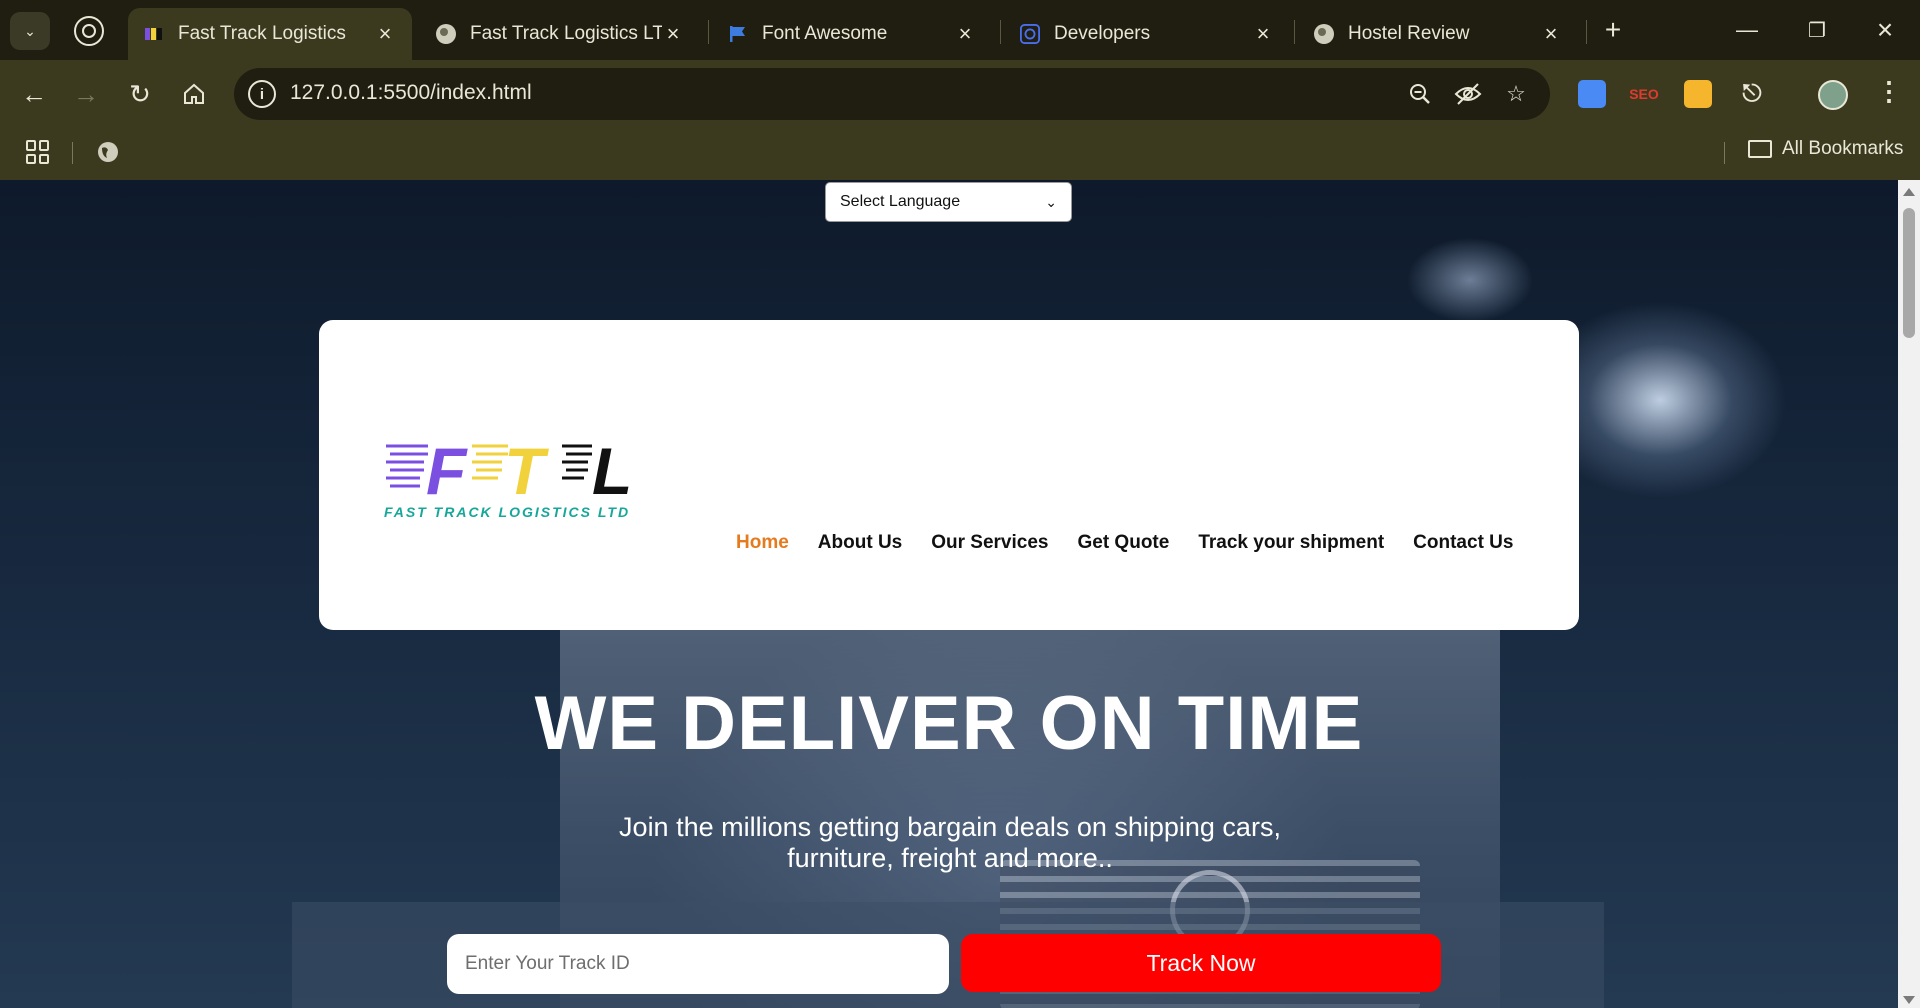 This screenshot has height=1008, width=1920. Describe the element at coordinates (1698, 94) in the screenshot. I see `puzzle-color-extension-icon` at that location.